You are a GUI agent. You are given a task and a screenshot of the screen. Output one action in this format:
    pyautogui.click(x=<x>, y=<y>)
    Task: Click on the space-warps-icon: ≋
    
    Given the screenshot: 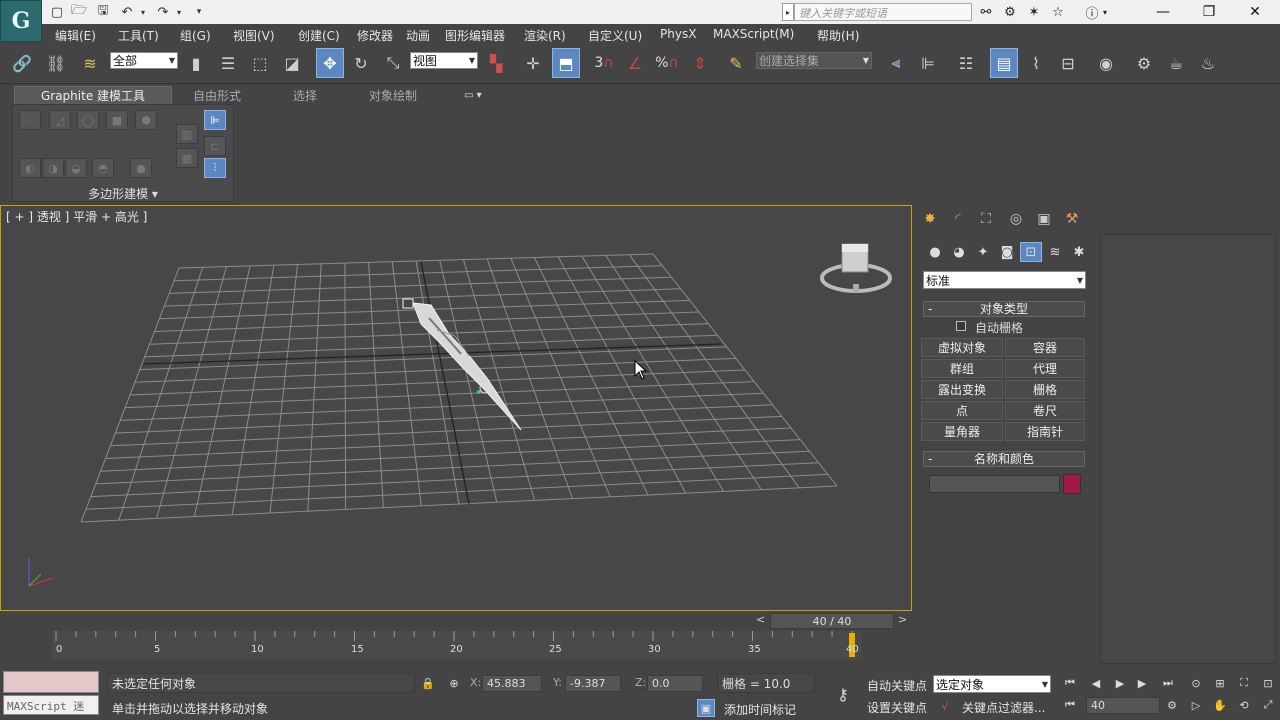 What is the action you would take?
    pyautogui.click(x=1055, y=252)
    